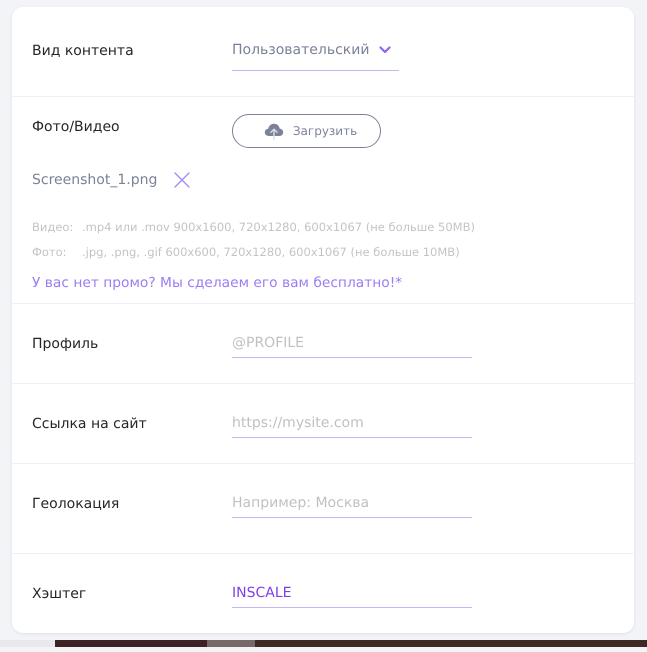 The width and height of the screenshot is (647, 652). Describe the element at coordinates (53, 227) in the screenshot. I see `hint-label: Видео:` at that location.